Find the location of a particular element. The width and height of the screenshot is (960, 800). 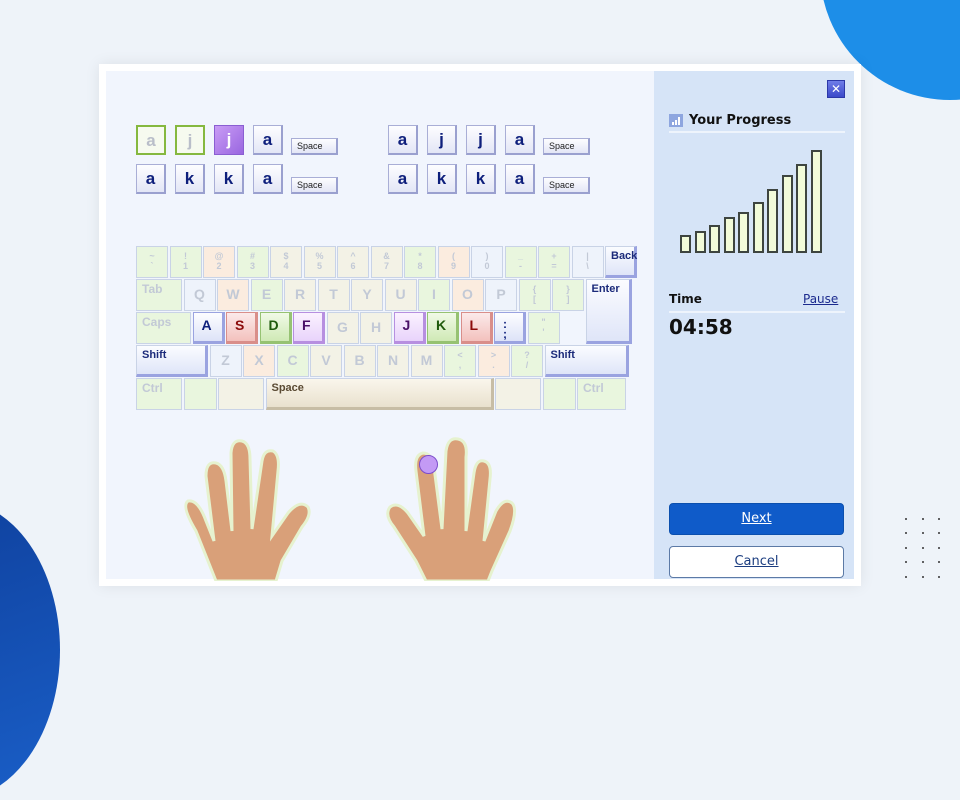

key-x: X is located at coordinates (259, 361).